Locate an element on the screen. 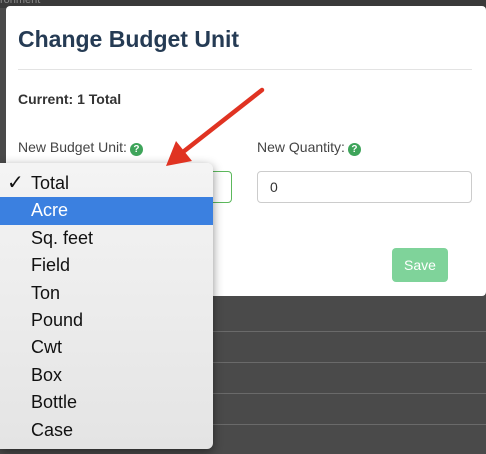 The image size is (486, 454). new-quantity-label: New Quantity:? is located at coordinates (309, 147).